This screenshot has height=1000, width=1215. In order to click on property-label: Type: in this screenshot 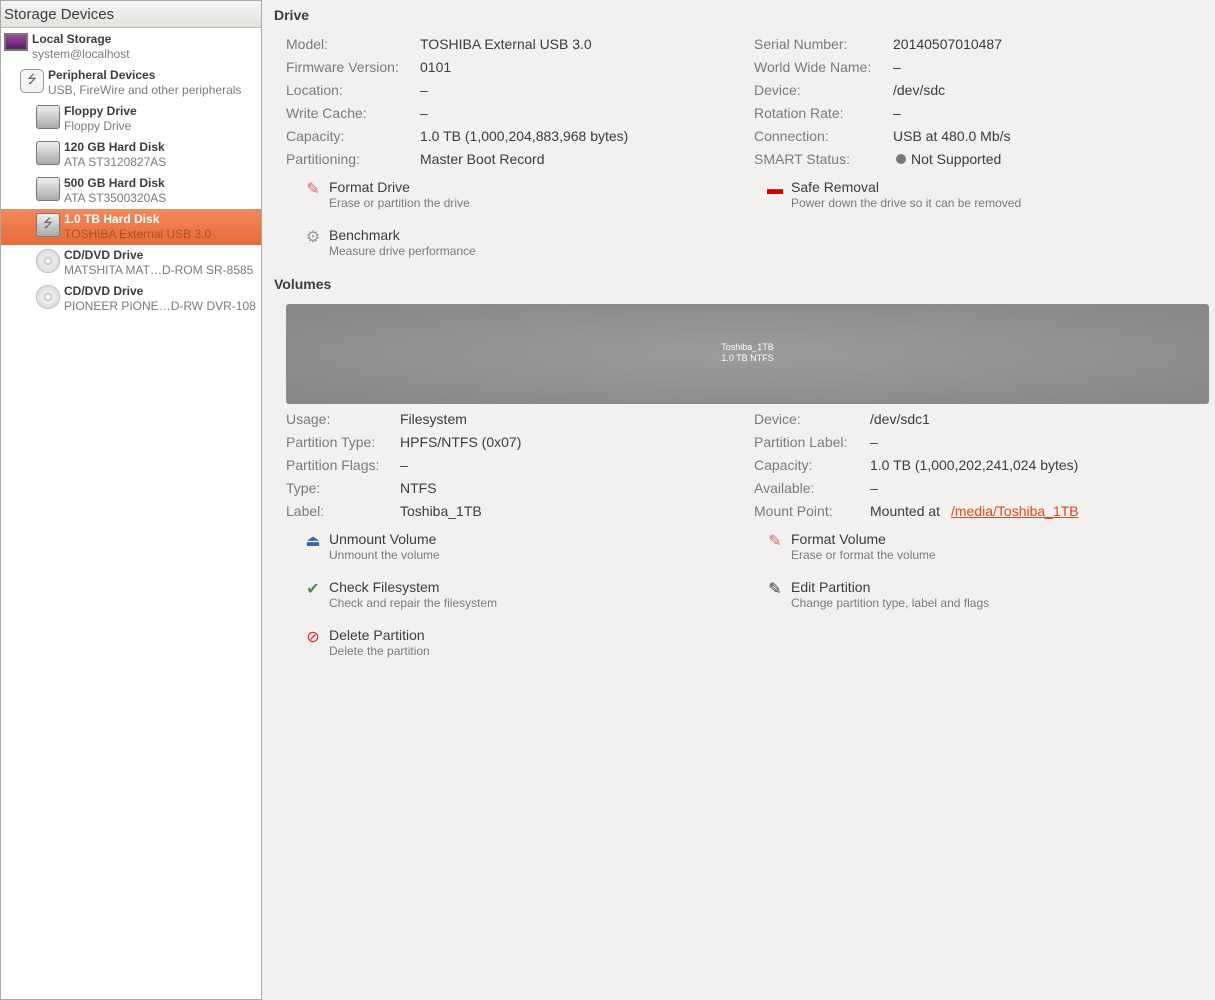, I will do `click(303, 488)`.